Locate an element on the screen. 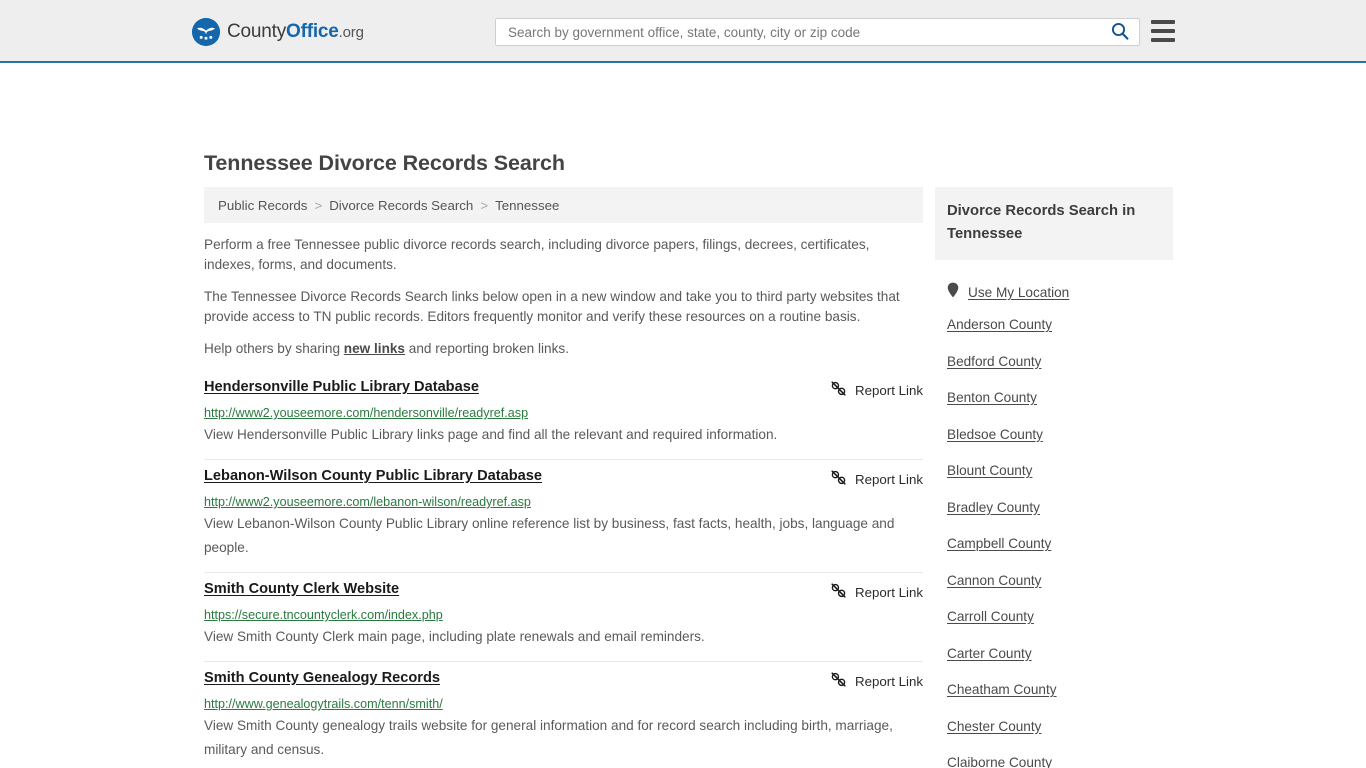 This screenshot has height=768, width=1366. county-link-chester: Chester County is located at coordinates (1054, 726).